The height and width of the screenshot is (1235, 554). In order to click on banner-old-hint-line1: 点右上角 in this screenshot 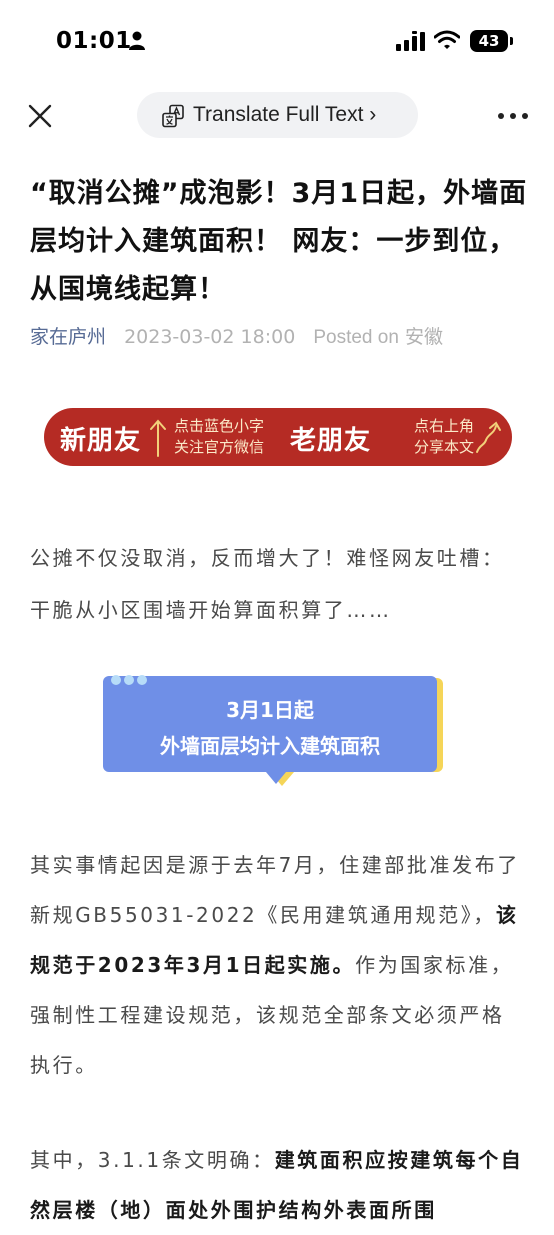, I will do `click(444, 426)`.